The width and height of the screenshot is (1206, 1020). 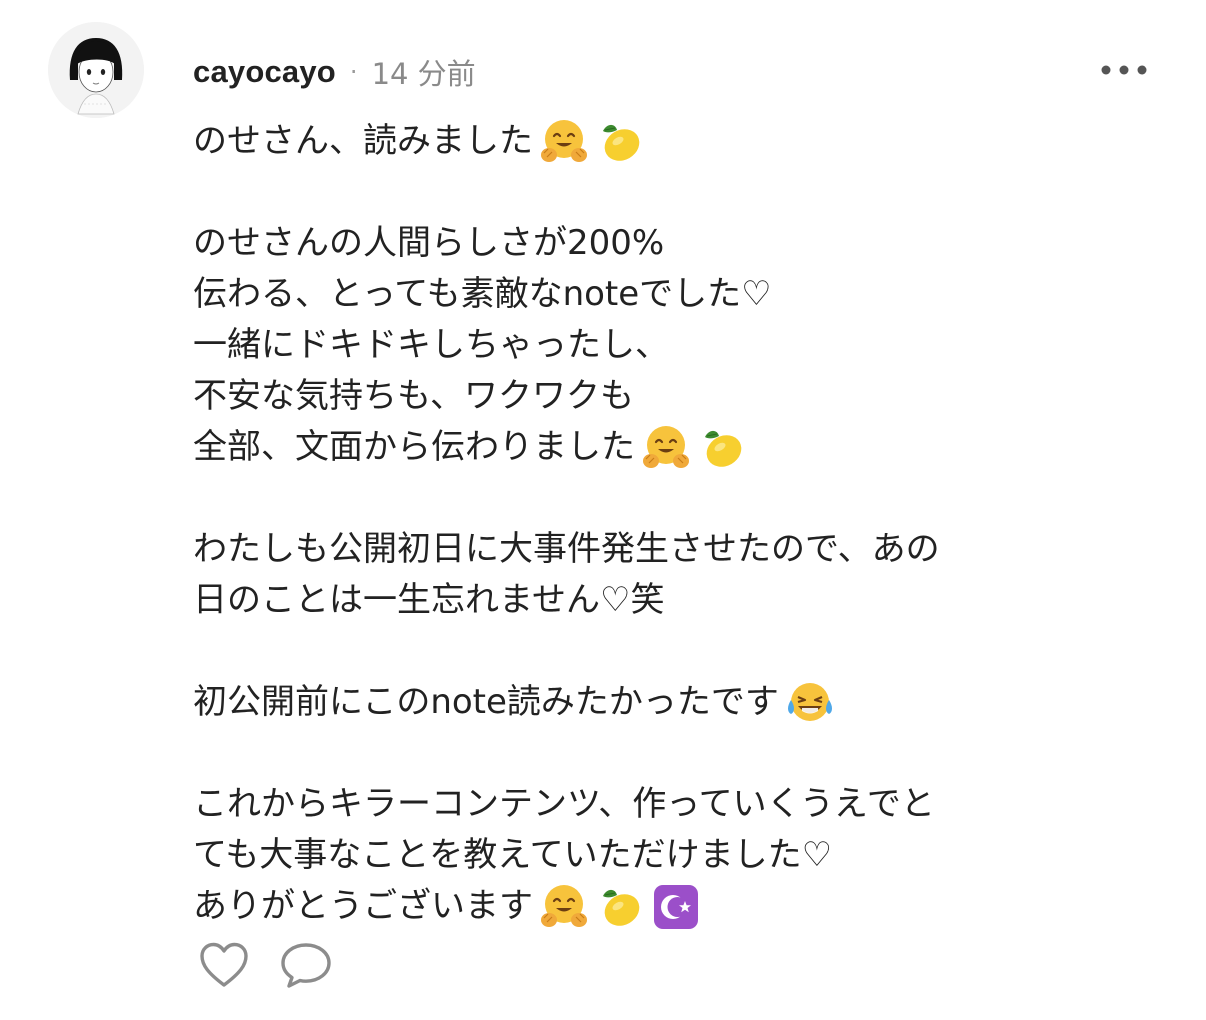 What do you see at coordinates (564, 804) in the screenshot?
I see `comment-line-text: これからキラーコンテンツ、作っていくうえでと` at bounding box center [564, 804].